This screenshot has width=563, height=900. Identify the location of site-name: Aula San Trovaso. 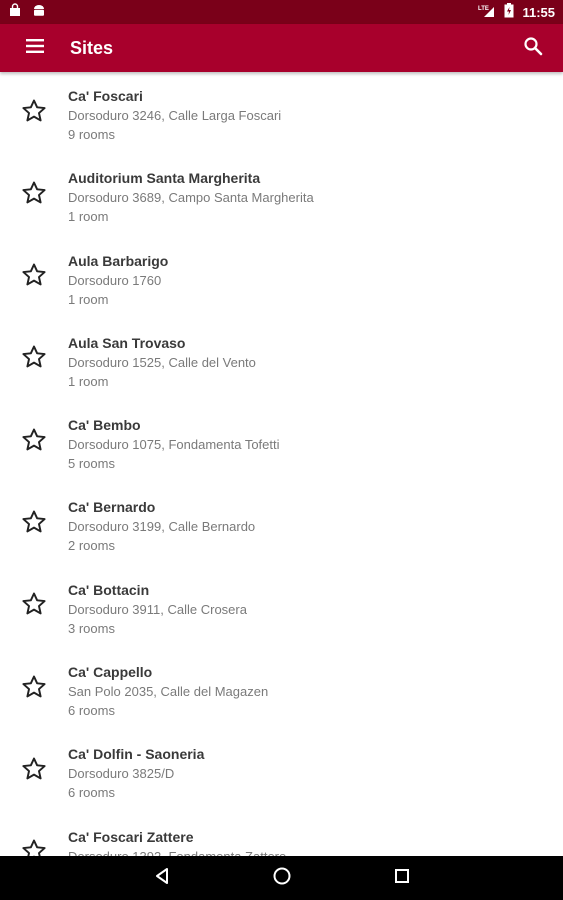
(127, 342).